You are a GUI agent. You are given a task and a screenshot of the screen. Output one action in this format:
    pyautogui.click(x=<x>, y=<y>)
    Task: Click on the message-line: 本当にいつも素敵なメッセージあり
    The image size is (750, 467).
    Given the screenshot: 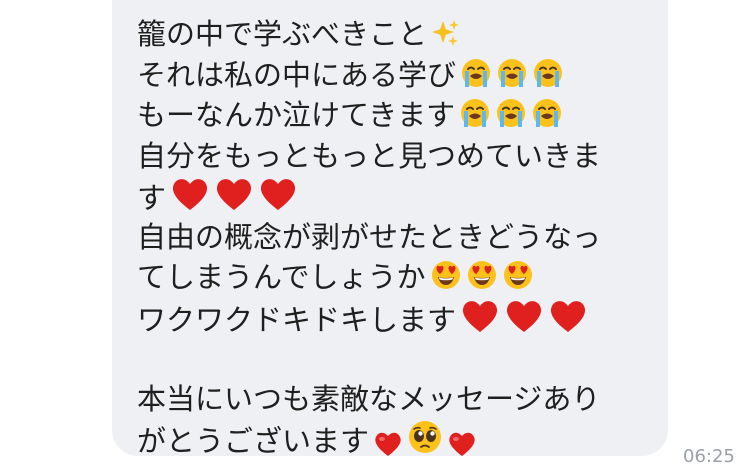 What is the action you would take?
    pyautogui.click(x=387, y=399)
    